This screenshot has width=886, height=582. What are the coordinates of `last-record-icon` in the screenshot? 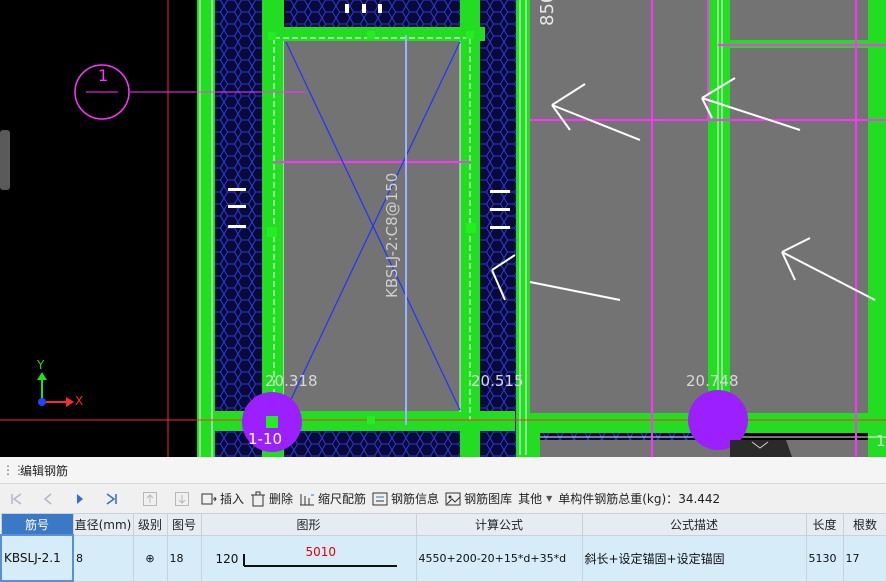 It's located at (112, 499).